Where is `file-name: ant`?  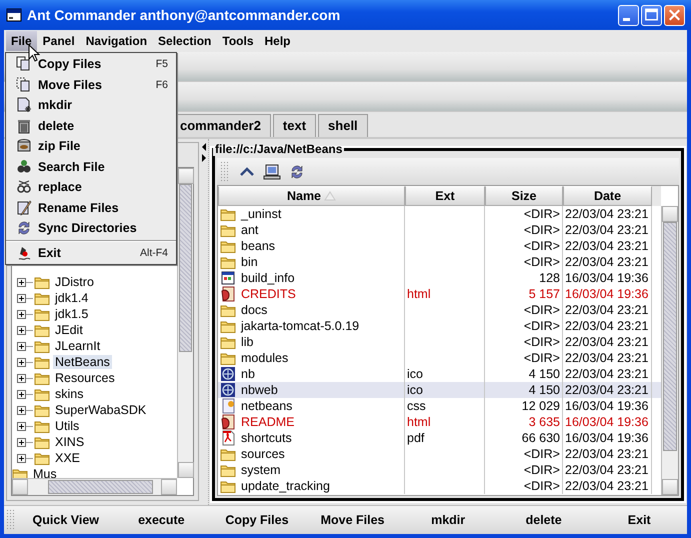 file-name: ant is located at coordinates (249, 230).